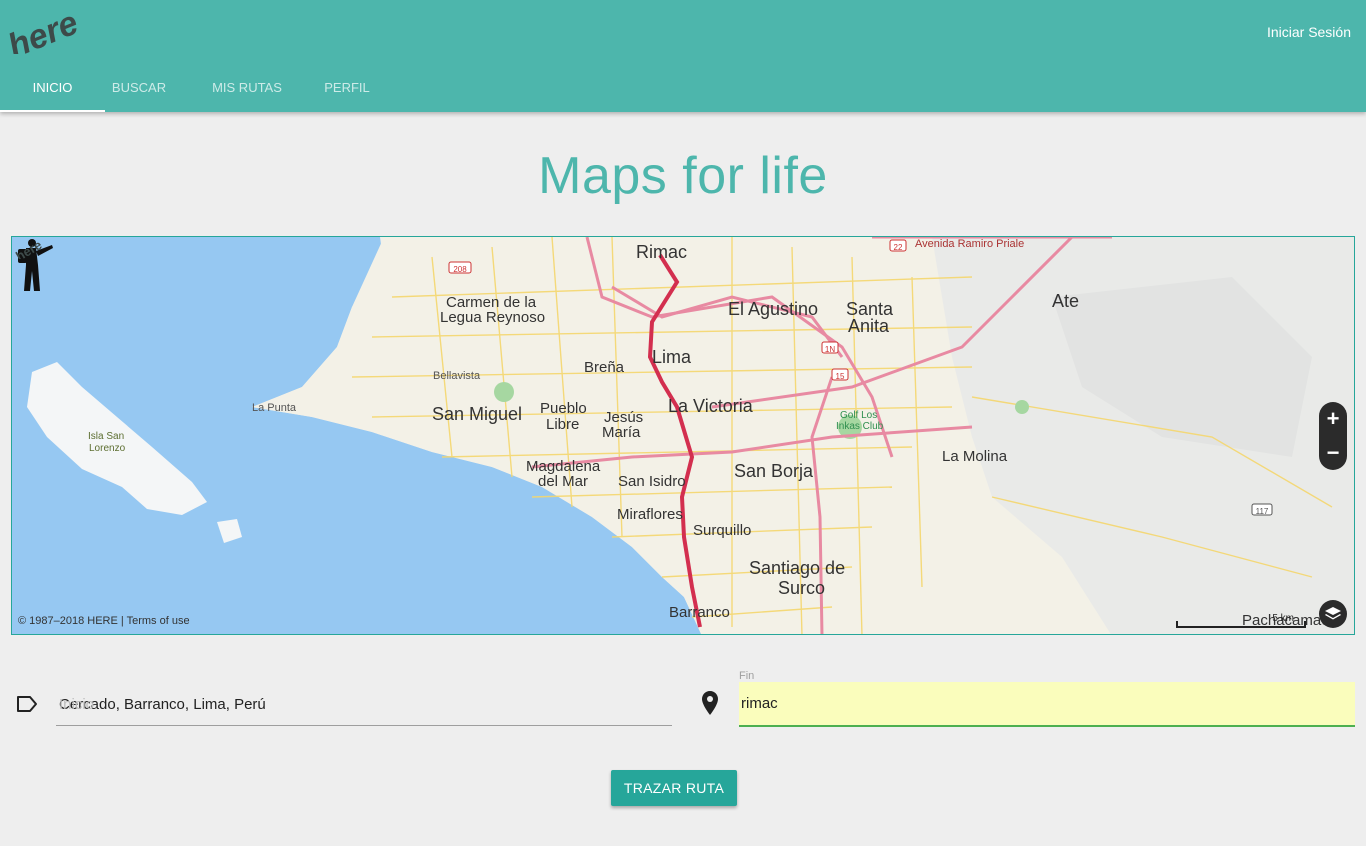  I want to click on map-label-bellavista: Bellavista, so click(457, 376).